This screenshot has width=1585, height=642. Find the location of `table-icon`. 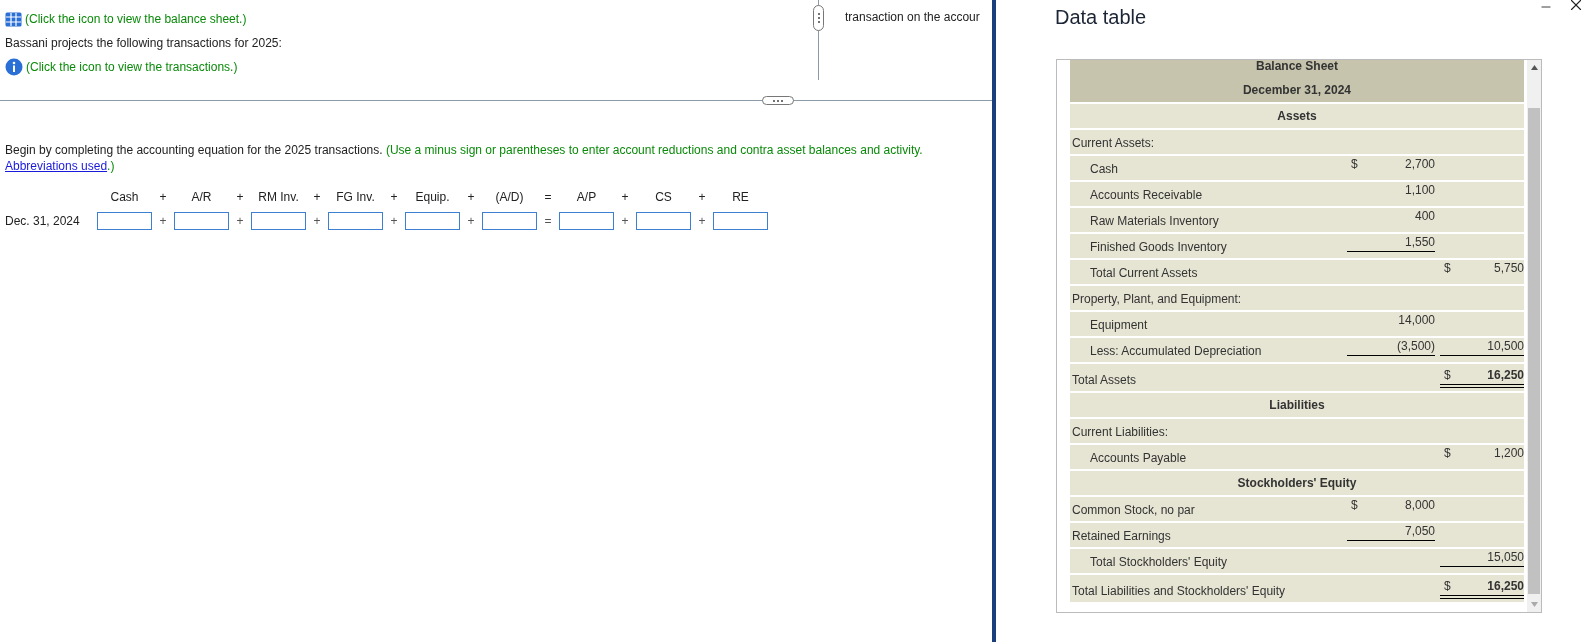

table-icon is located at coordinates (13, 19).